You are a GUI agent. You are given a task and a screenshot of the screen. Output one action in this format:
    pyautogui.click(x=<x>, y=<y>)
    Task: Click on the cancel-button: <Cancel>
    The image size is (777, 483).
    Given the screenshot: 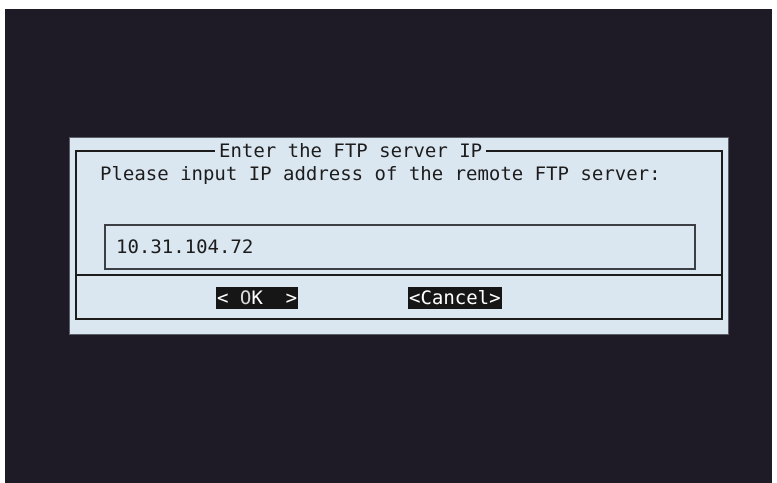 What is the action you would take?
    pyautogui.click(x=455, y=298)
    